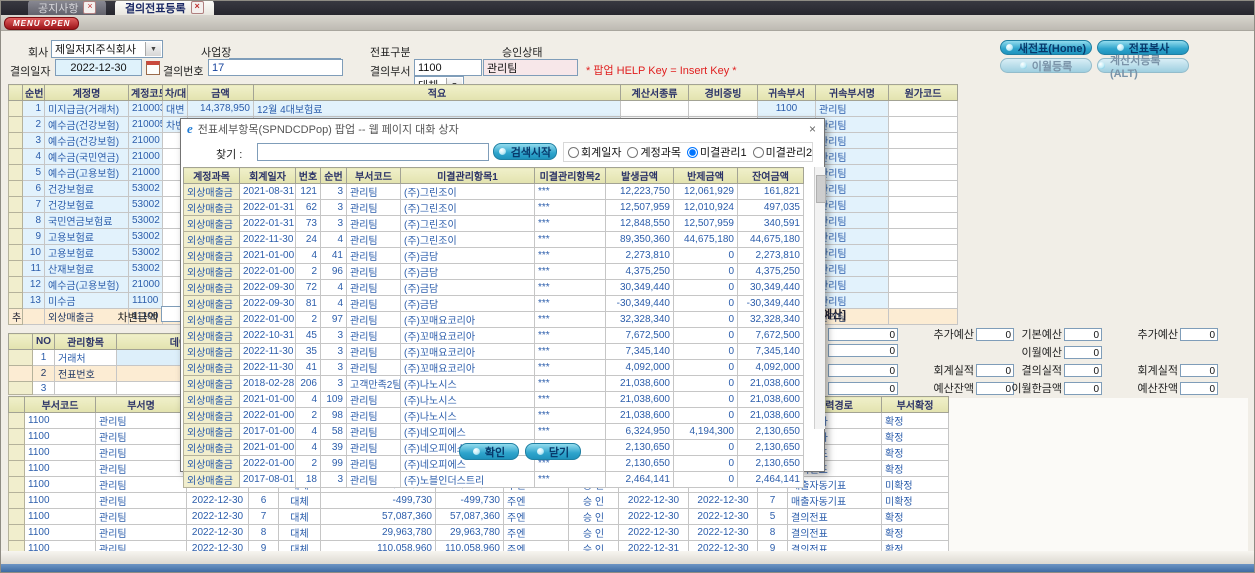 The image size is (1255, 573). I want to click on column-header: 부서명, so click(141, 404).